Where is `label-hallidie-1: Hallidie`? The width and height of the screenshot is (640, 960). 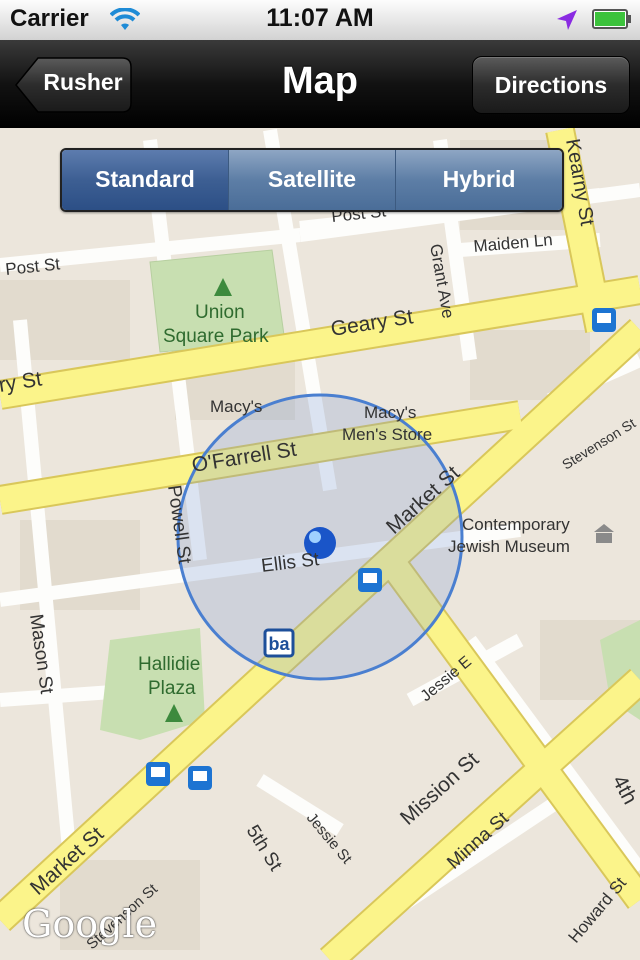 label-hallidie-1: Hallidie is located at coordinates (169, 664).